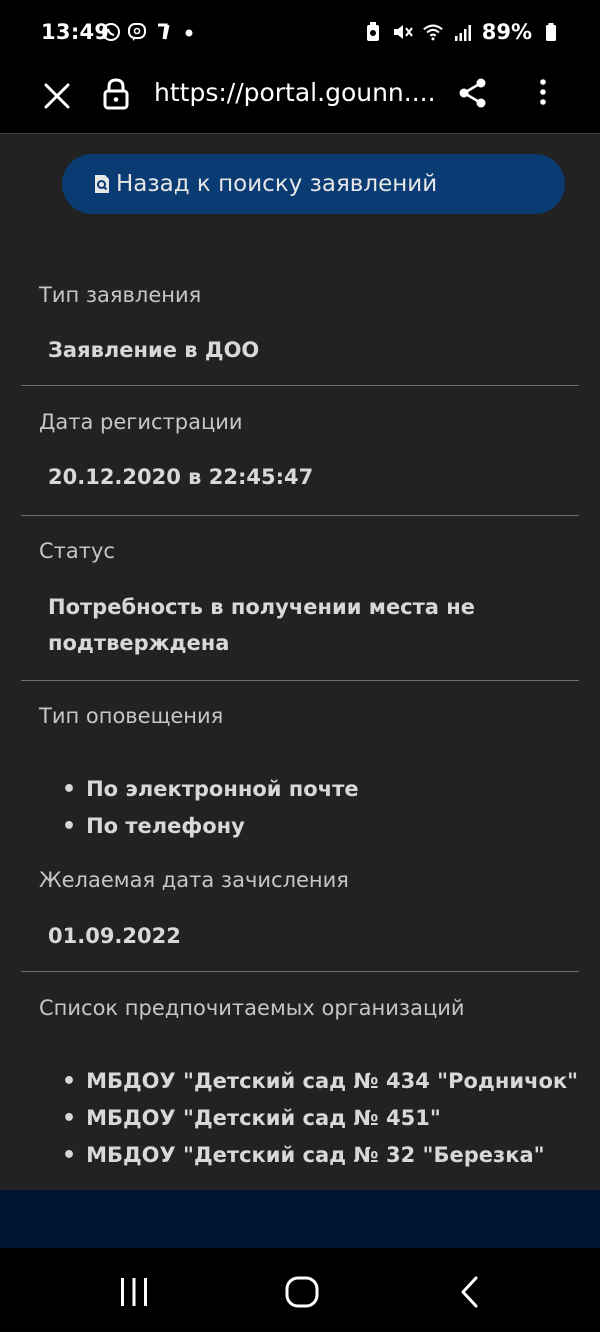  What do you see at coordinates (262, 607) in the screenshot?
I see `status-value-line1: Потребность в получении места не` at bounding box center [262, 607].